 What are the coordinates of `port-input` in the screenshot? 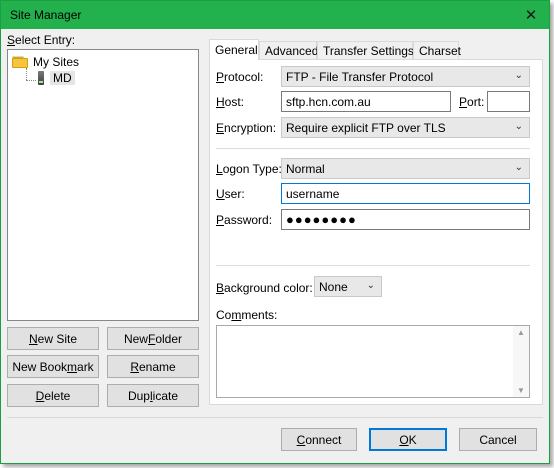 It's located at (508, 101).